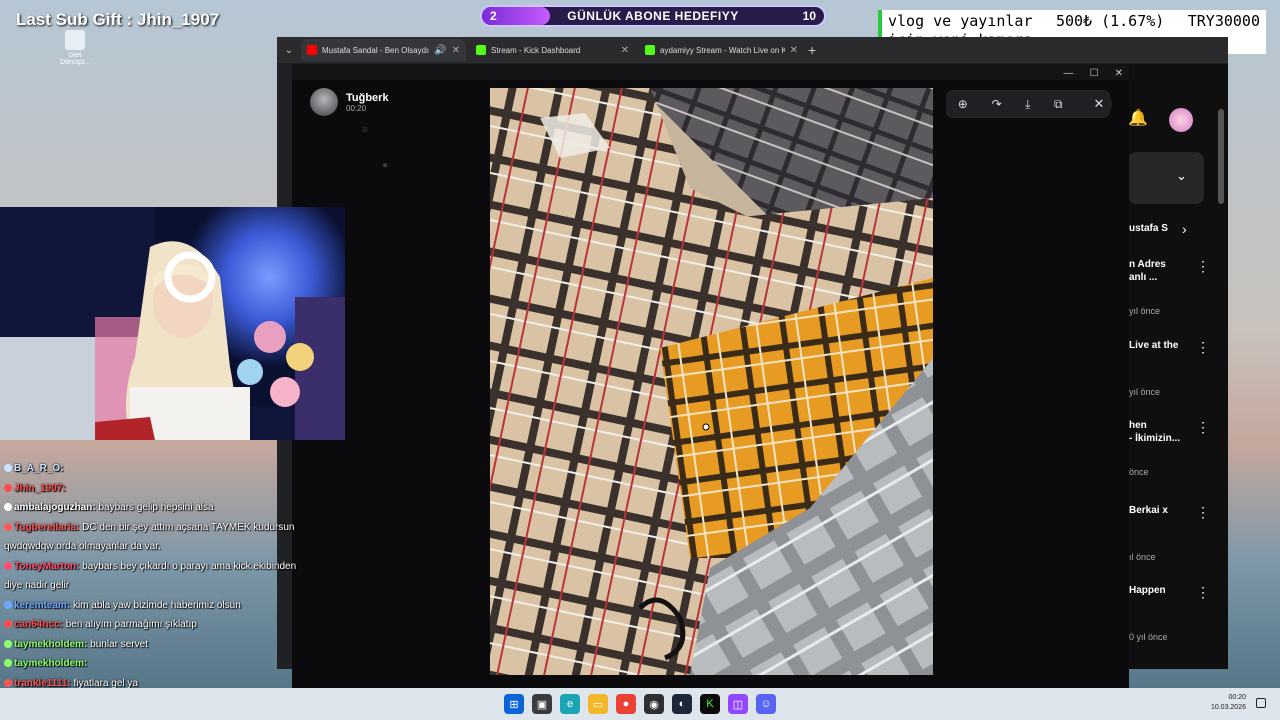 The height and width of the screenshot is (720, 1280). What do you see at coordinates (710, 704) in the screenshot?
I see `kick-icon: K` at bounding box center [710, 704].